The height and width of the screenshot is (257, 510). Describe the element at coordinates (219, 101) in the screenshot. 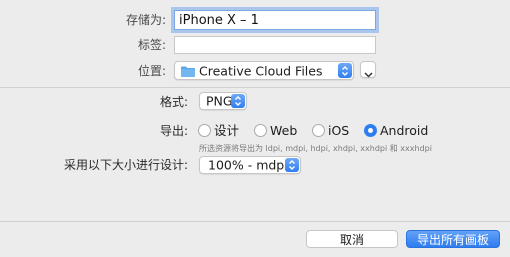

I see `format-value: PNG` at that location.